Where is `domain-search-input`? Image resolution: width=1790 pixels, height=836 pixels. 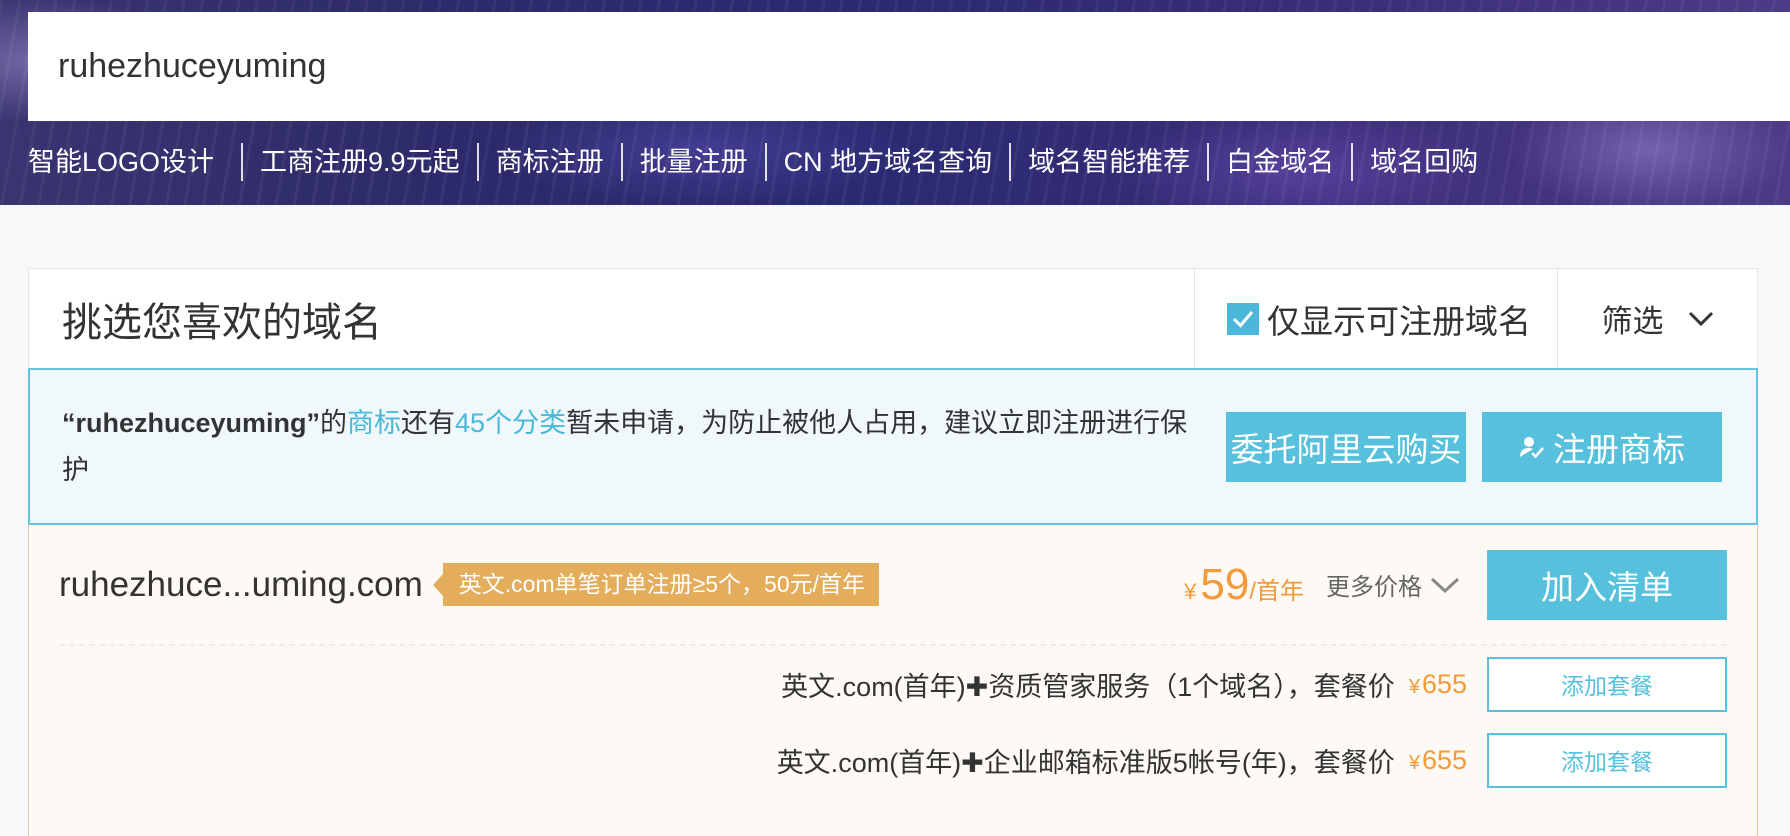
domain-search-input is located at coordinates (924, 66).